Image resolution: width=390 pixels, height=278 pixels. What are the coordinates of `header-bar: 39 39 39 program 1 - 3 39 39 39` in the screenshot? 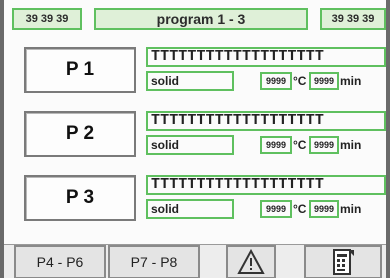 It's located at (199, 19).